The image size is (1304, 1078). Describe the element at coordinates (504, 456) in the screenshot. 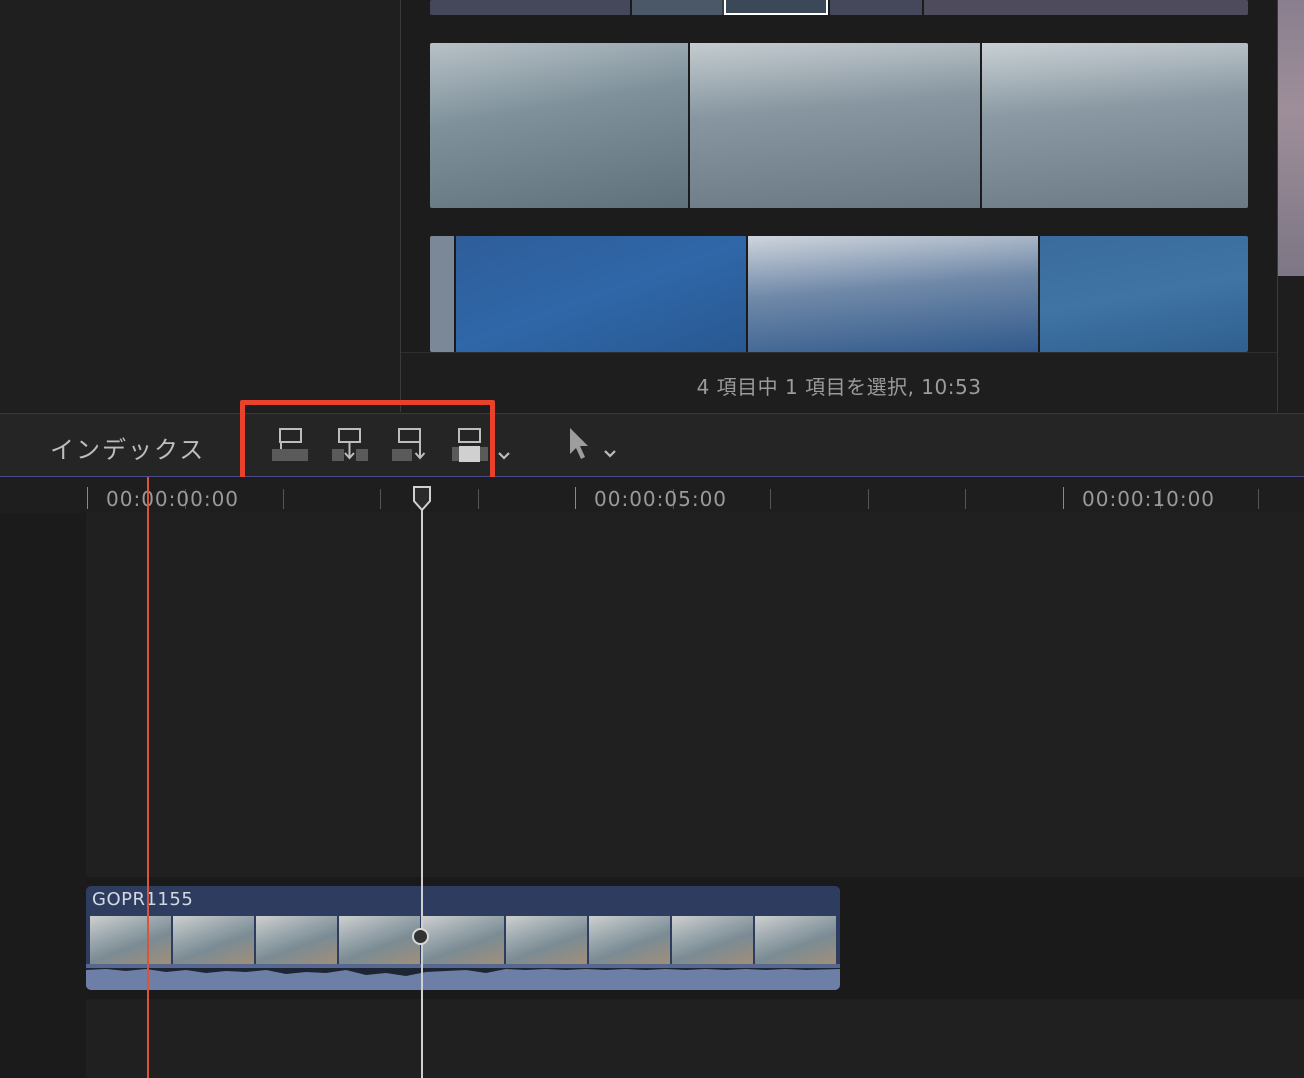

I see `chevron-down-icon` at that location.